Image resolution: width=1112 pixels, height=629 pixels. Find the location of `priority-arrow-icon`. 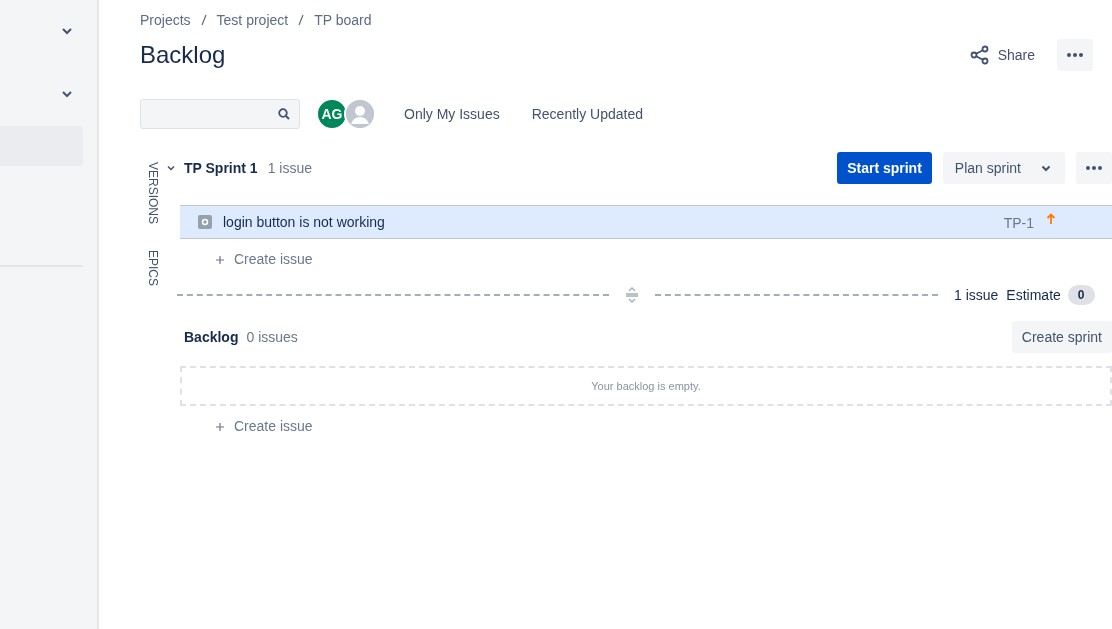

priority-arrow-icon is located at coordinates (1051, 219).